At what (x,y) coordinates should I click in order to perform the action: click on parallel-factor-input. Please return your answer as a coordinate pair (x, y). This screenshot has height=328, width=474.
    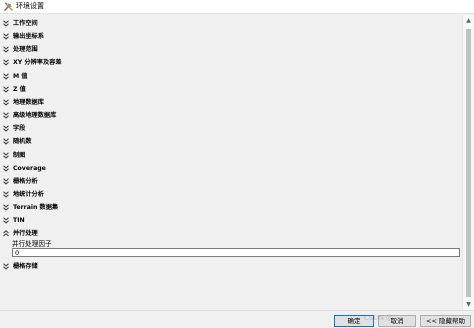
    Looking at the image, I should click on (236, 252).